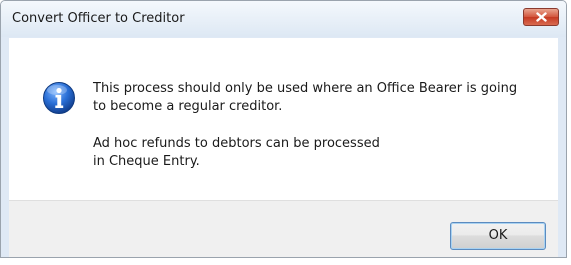 The image size is (571, 265). What do you see at coordinates (59, 98) in the screenshot?
I see `info-icon` at bounding box center [59, 98].